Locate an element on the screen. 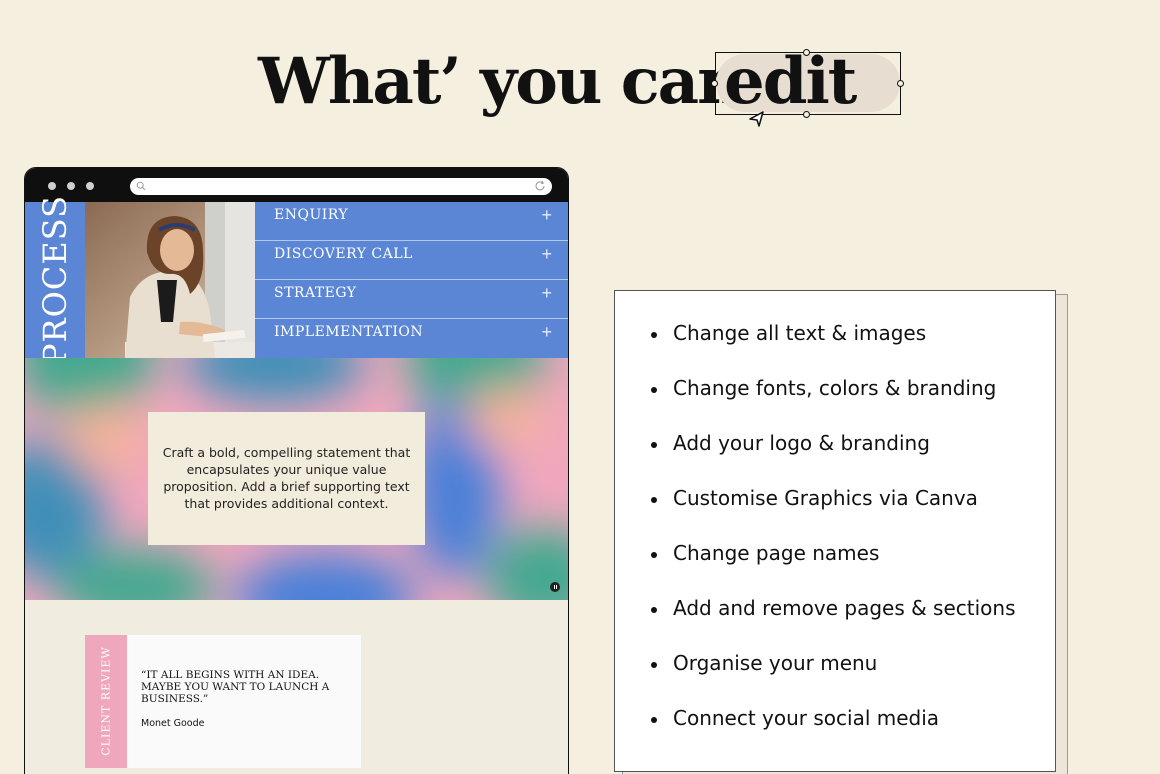  page-heading: What’ you can edit is located at coordinates (580, 83).